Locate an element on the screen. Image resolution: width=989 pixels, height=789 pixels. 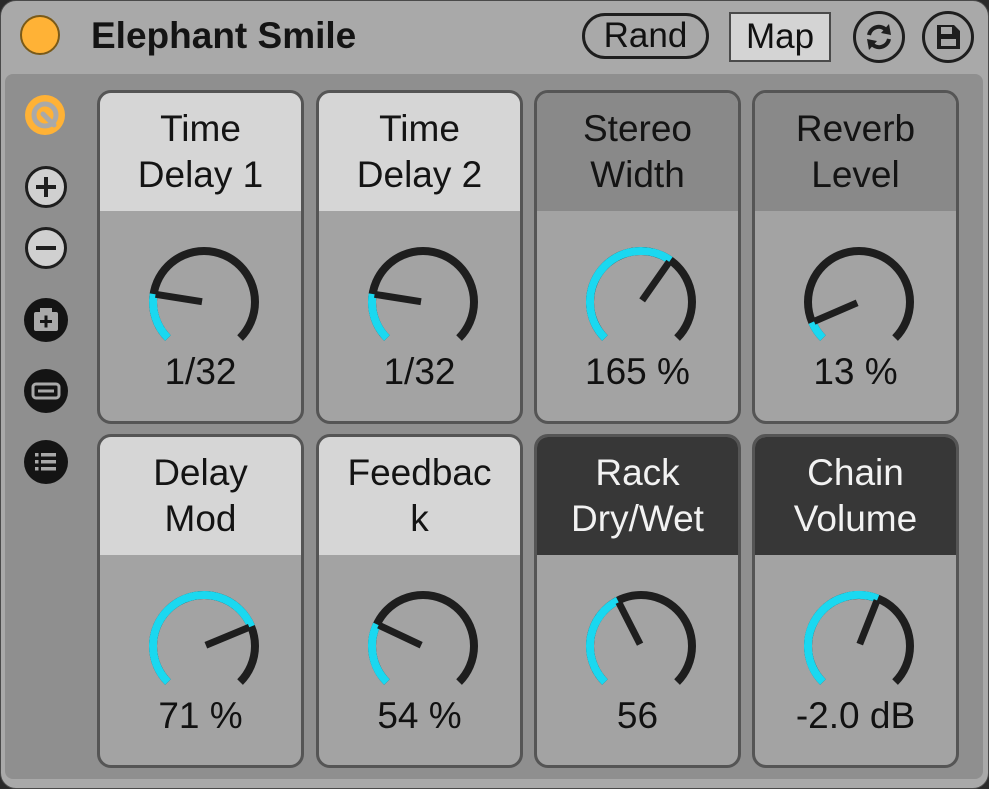
save-icon is located at coordinates (948, 37).